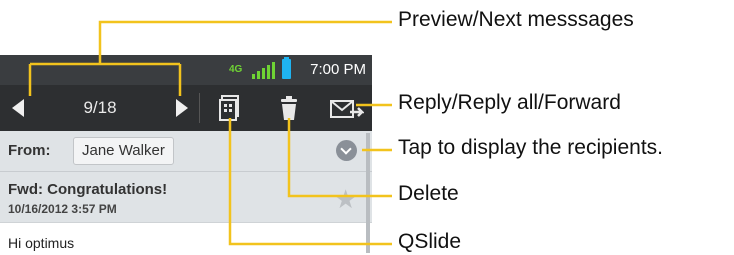  What do you see at coordinates (339, 158) in the screenshot?
I see `callout-line-delete` at bounding box center [339, 158].